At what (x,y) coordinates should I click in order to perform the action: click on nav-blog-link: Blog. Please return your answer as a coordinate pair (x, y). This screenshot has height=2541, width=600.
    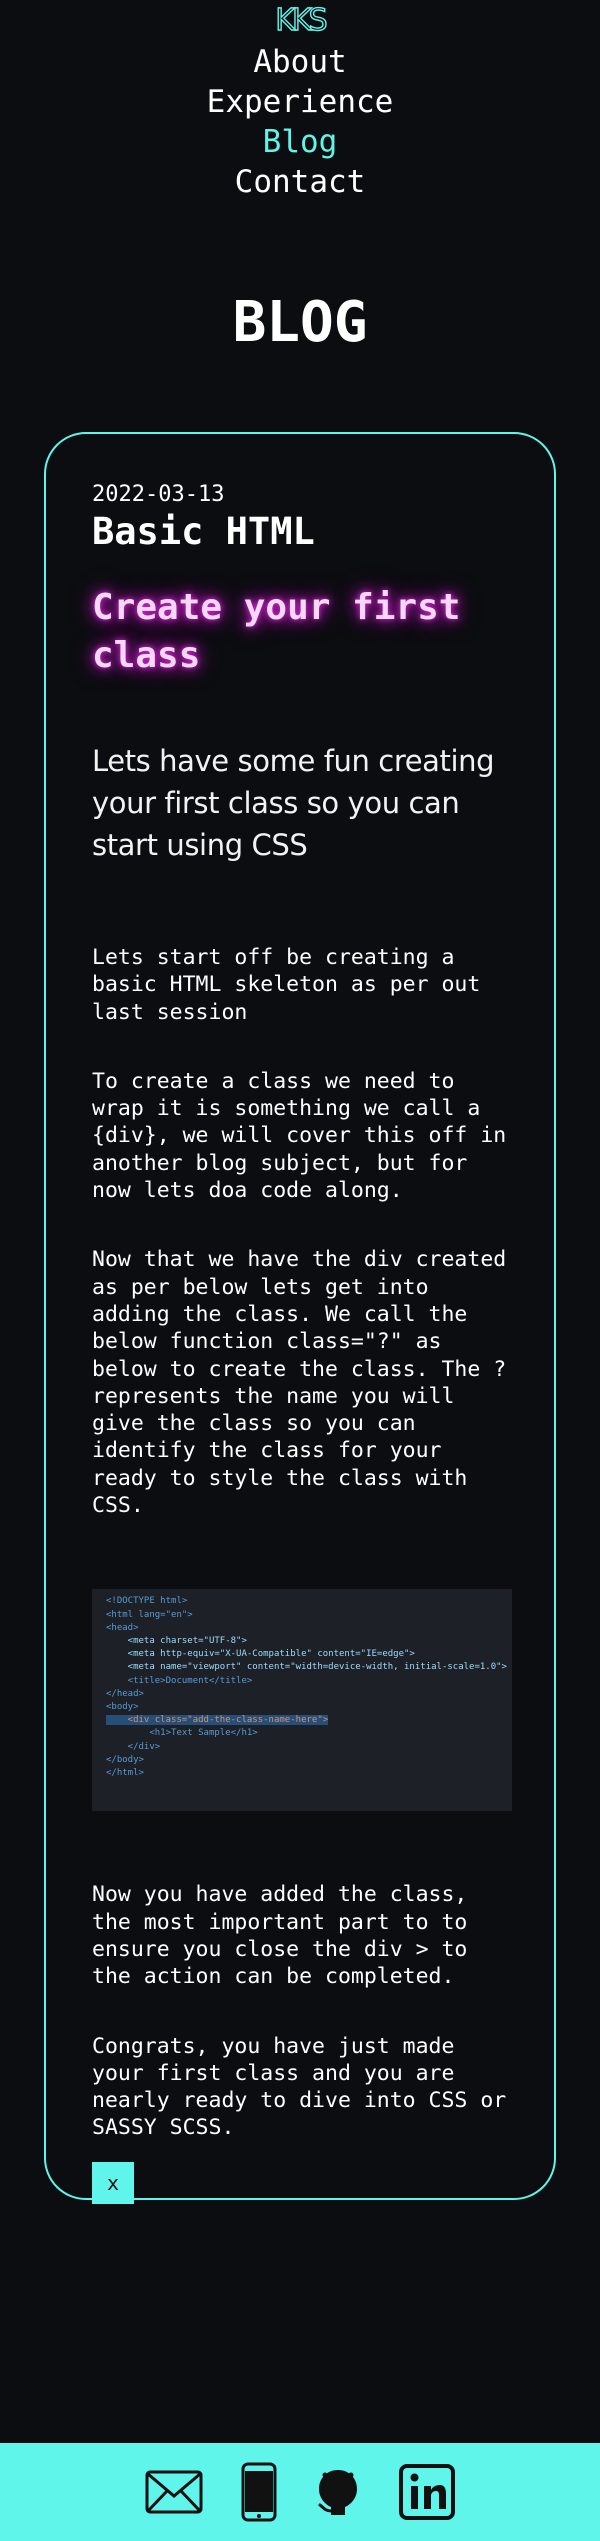
    Looking at the image, I should click on (300, 142).